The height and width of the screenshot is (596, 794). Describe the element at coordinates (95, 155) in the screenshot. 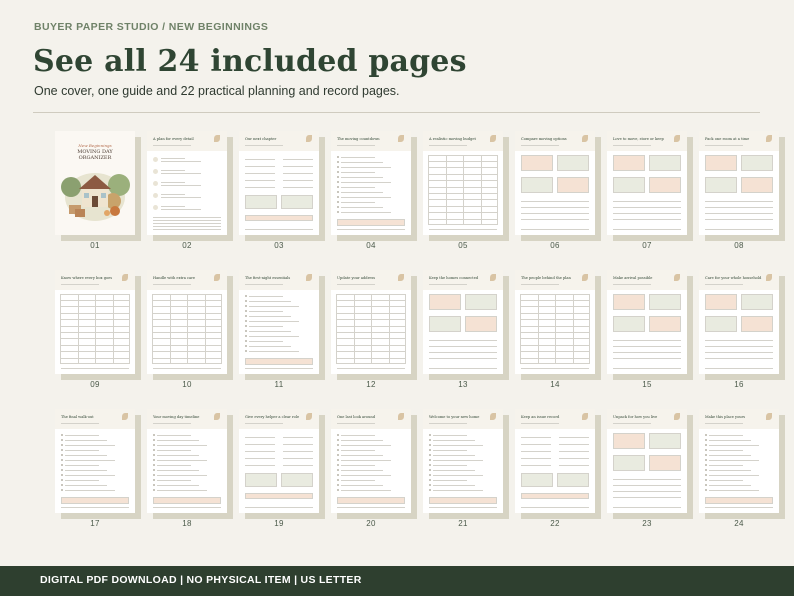

I see `cover-title: MOVING DAY ORGANIZER` at that location.